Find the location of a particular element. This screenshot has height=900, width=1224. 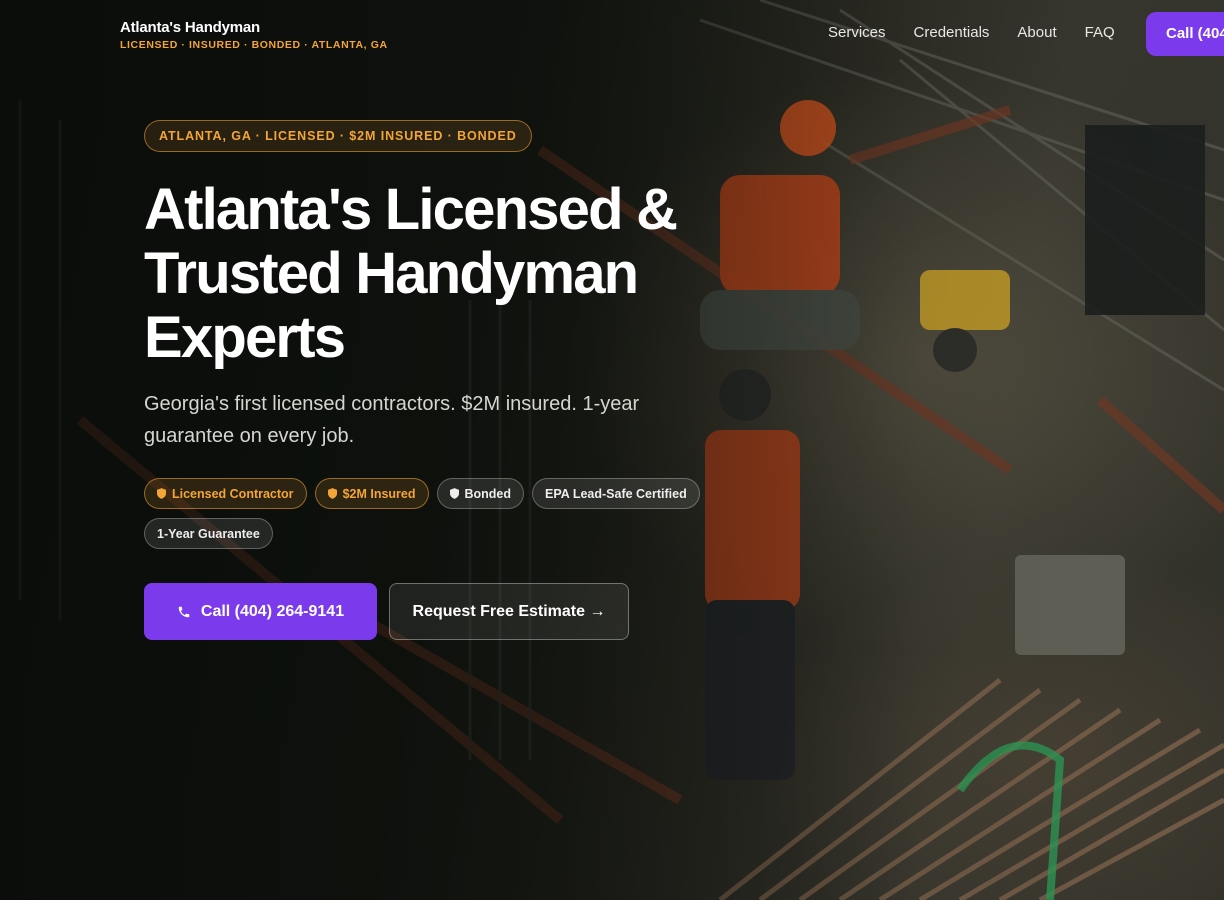

request-estimate-label: Request Free Estimate → is located at coordinates (509, 611).